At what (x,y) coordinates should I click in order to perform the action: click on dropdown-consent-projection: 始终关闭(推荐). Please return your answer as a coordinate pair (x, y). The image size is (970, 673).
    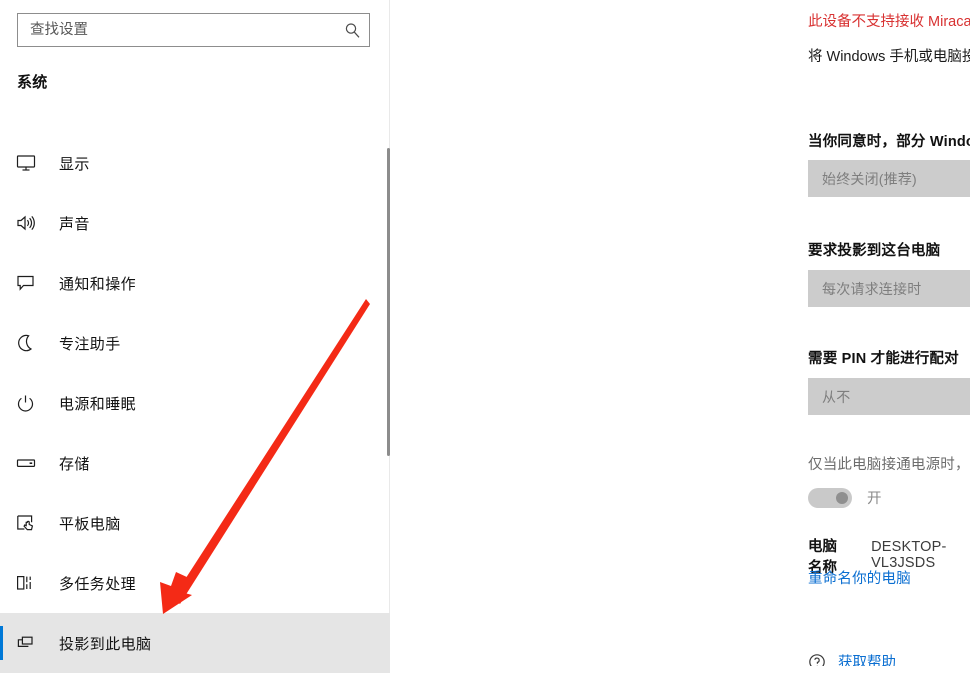
    Looking at the image, I should click on (889, 178).